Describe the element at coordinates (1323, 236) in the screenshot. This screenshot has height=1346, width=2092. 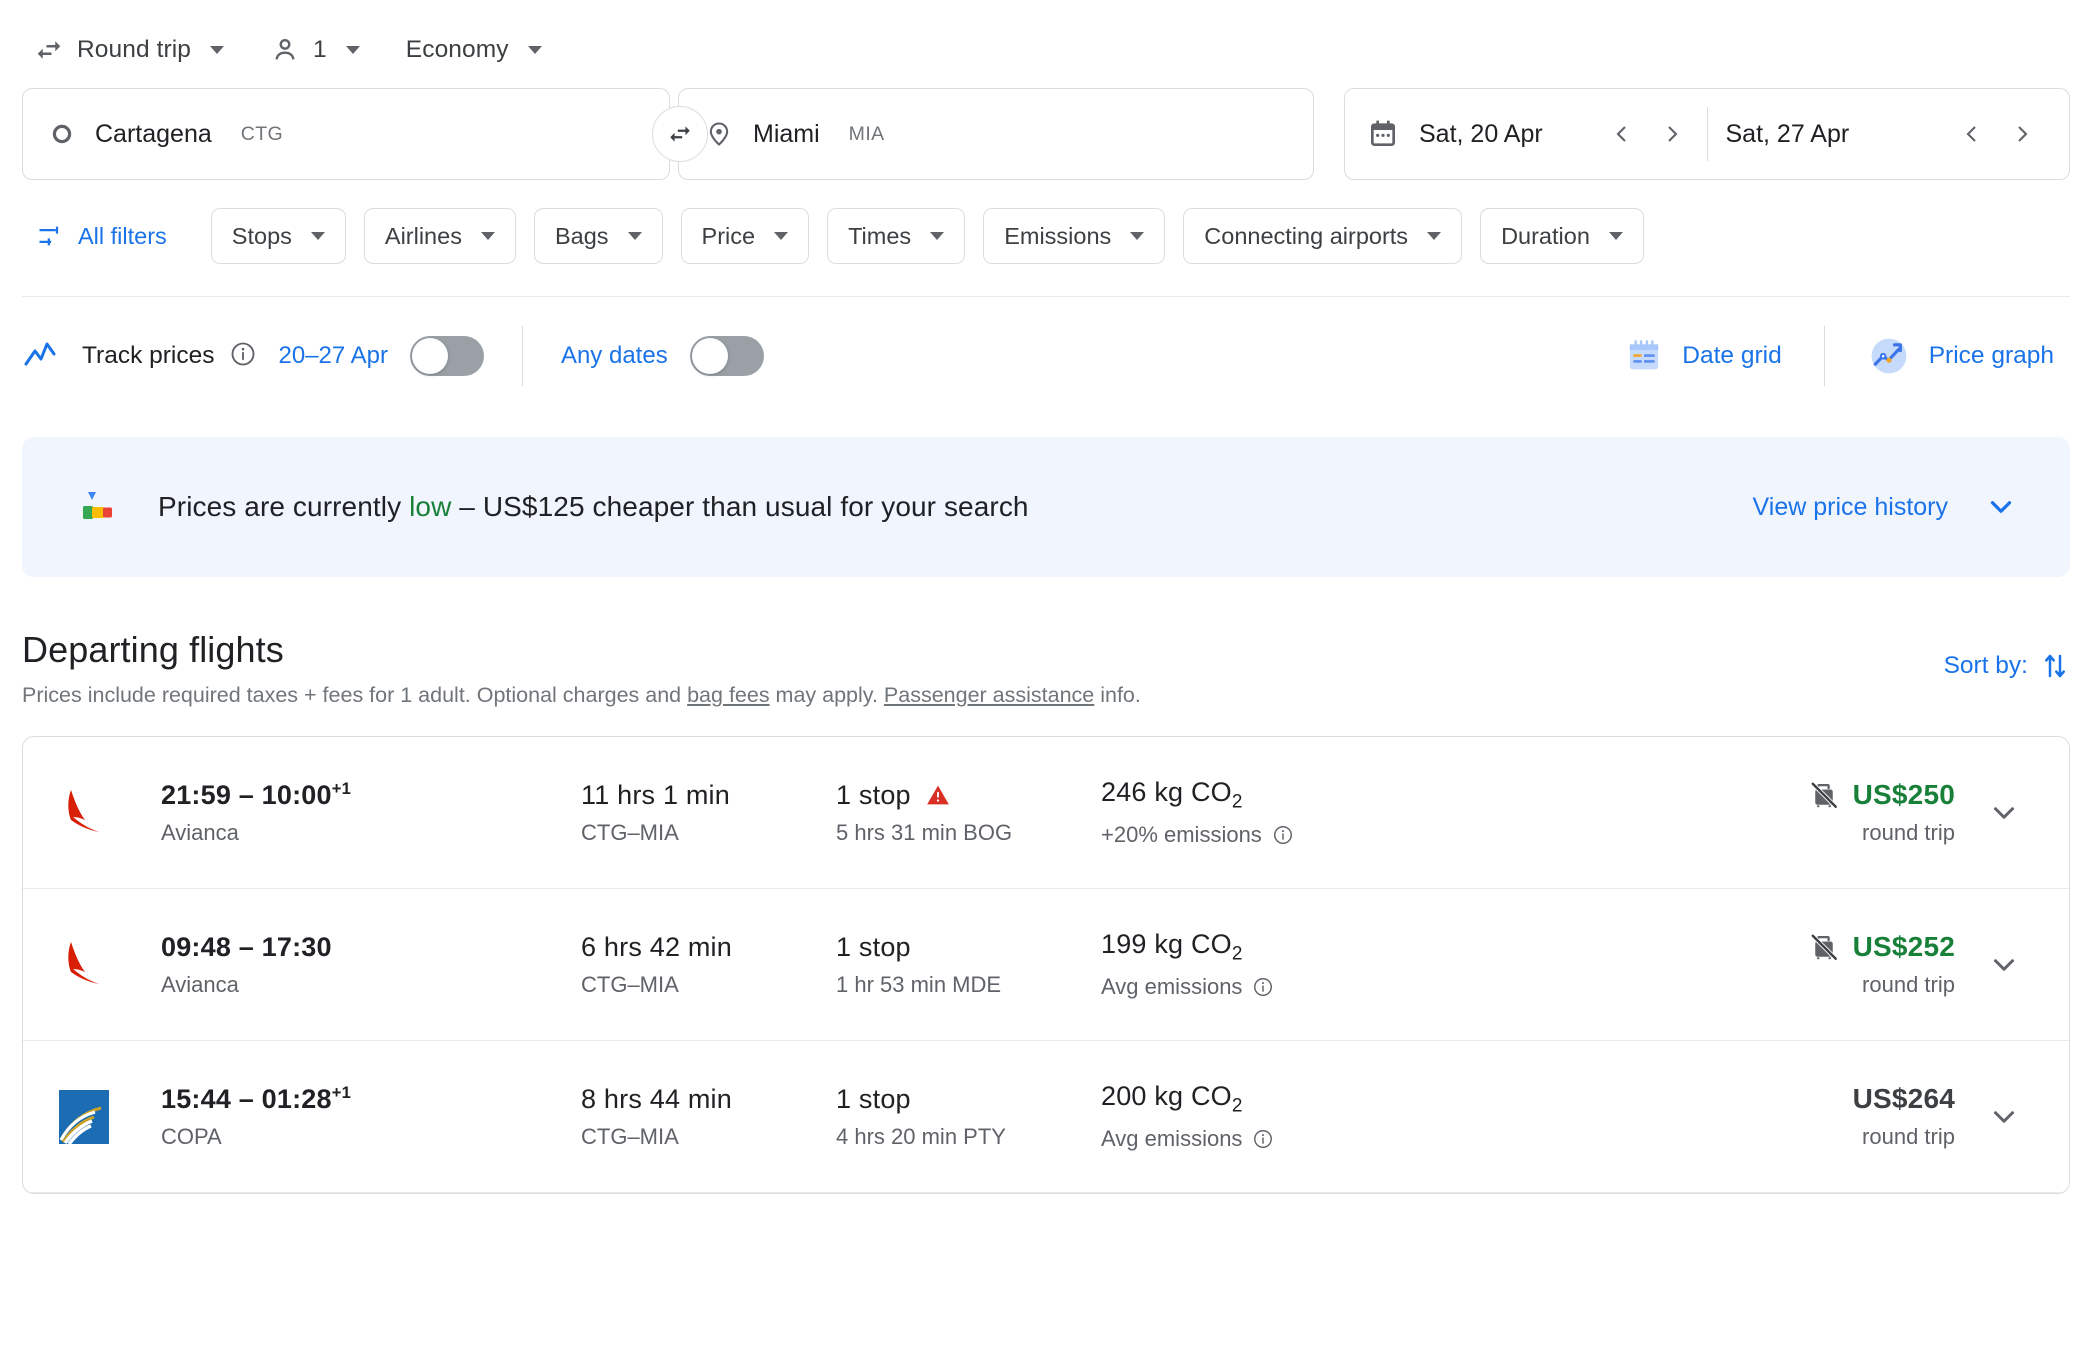
I see `filter-chip-connecting-airports: Connecting airports` at that location.